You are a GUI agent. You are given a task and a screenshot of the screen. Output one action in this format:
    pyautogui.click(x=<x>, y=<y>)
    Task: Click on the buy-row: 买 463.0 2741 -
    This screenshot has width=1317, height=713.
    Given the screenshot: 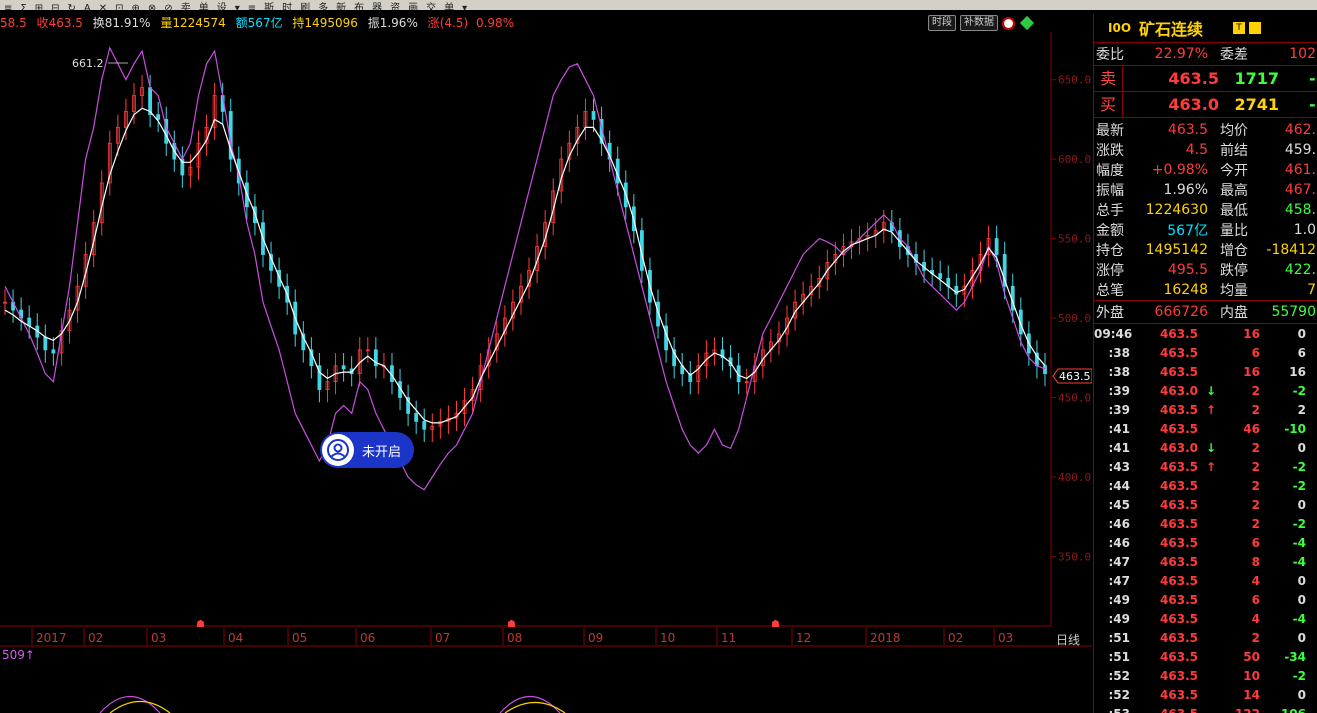 What is the action you would take?
    pyautogui.click(x=1205, y=105)
    